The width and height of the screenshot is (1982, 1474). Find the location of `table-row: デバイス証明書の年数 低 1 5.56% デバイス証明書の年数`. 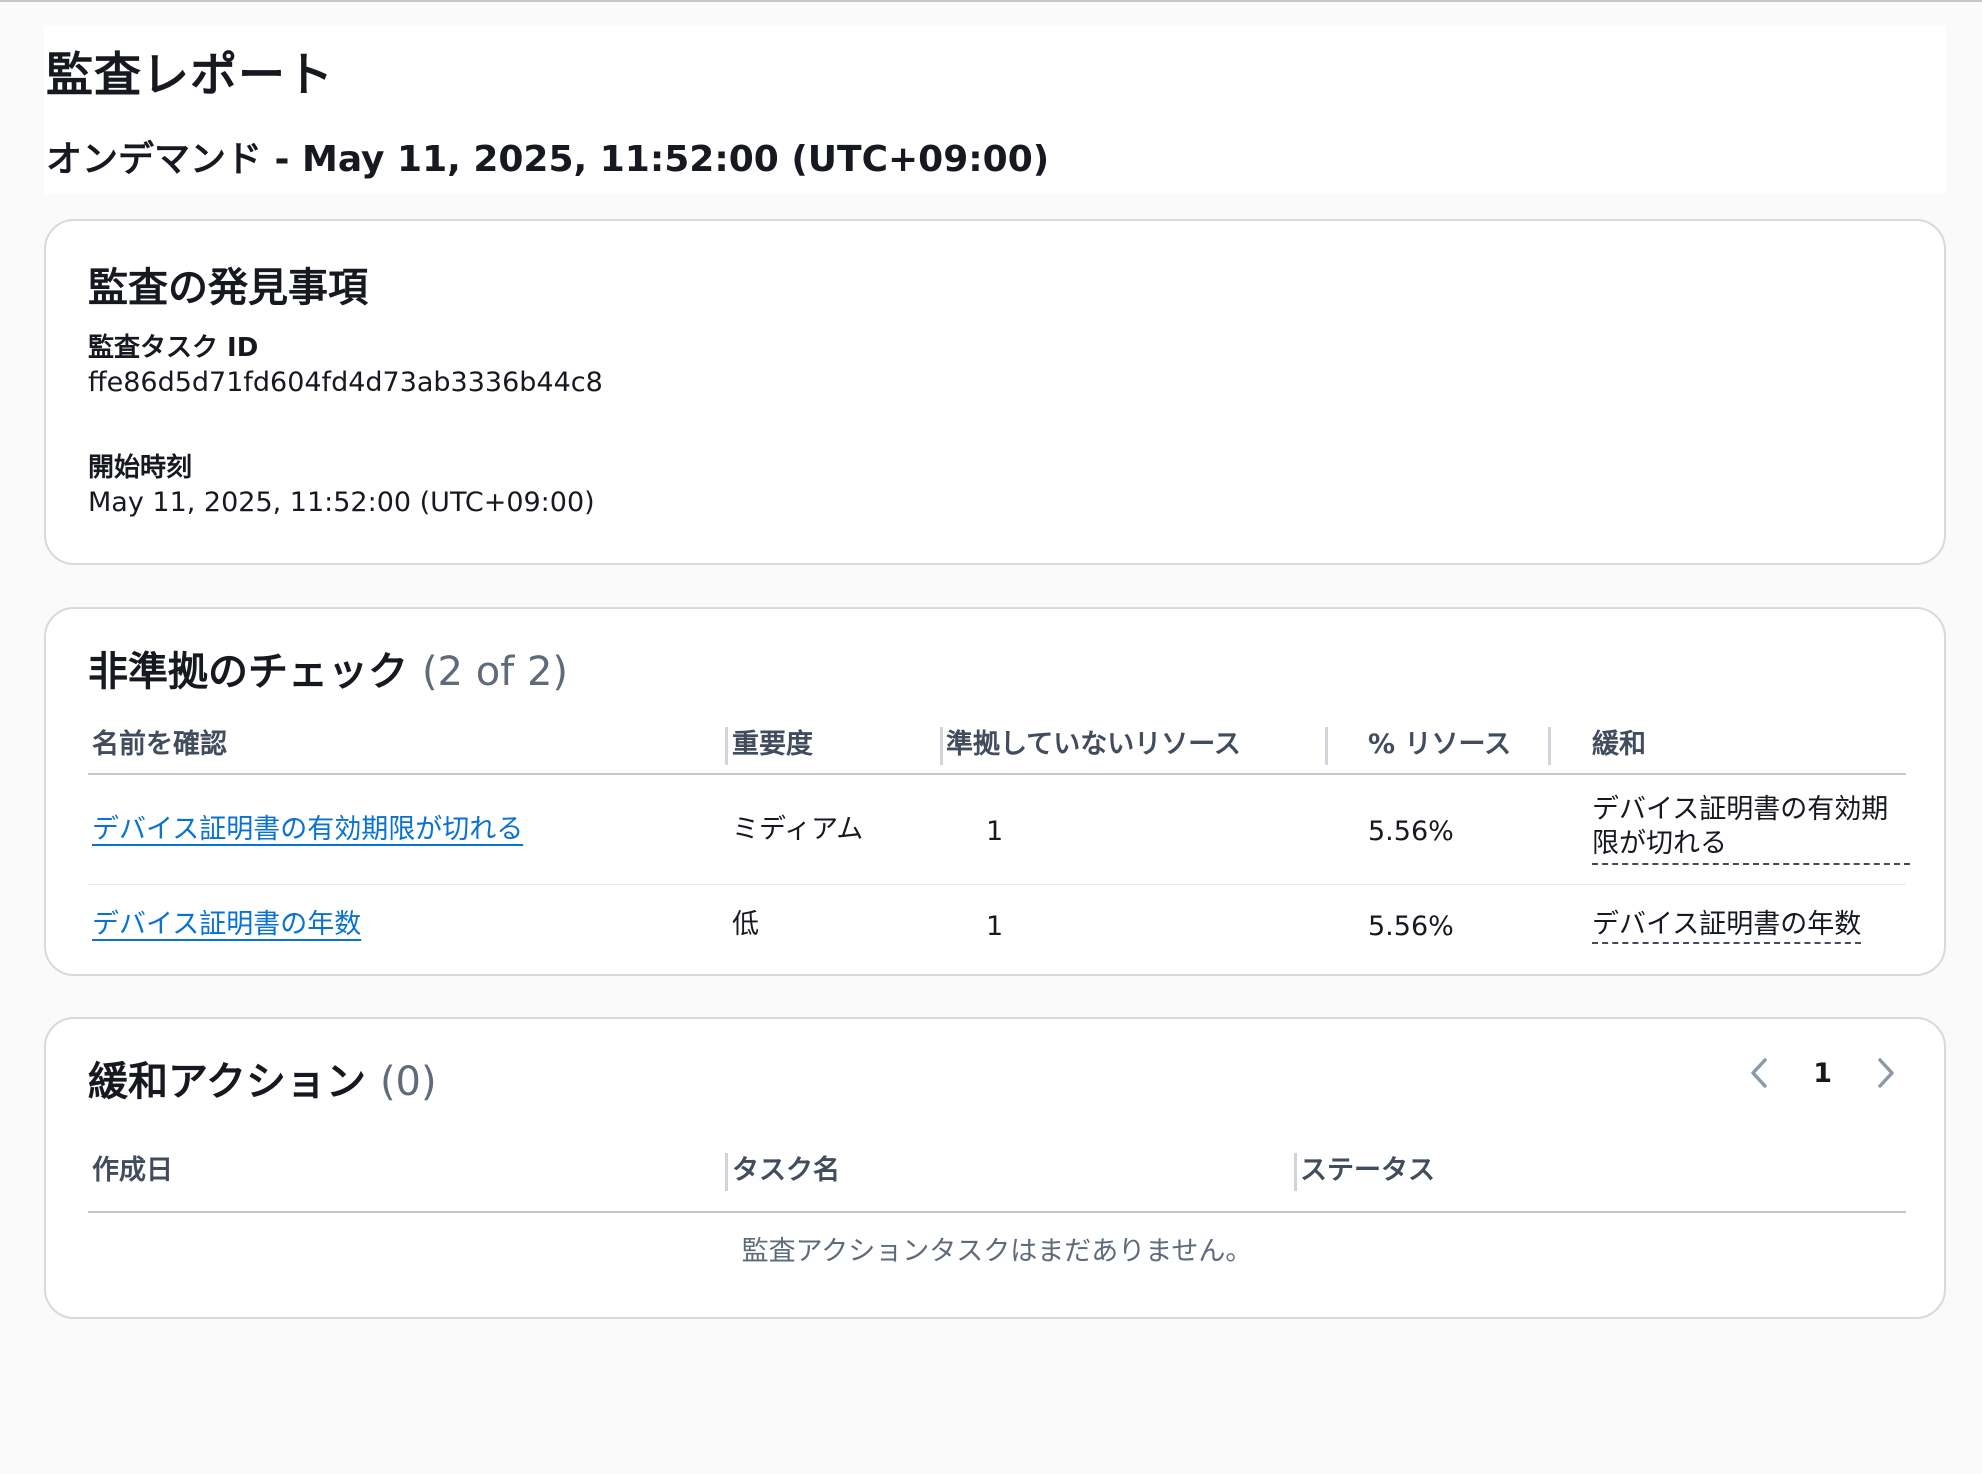

table-row: デバイス証明書の年数 低 1 5.56% デバイス証明書の年数 is located at coordinates (997, 931).